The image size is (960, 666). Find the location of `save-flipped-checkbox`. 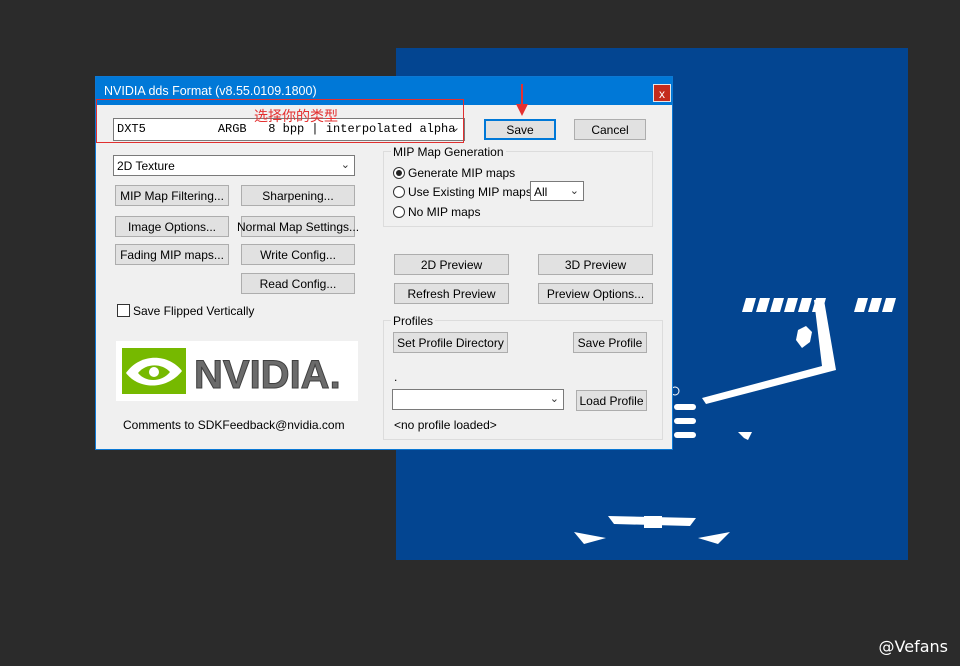

save-flipped-checkbox is located at coordinates (123, 310).